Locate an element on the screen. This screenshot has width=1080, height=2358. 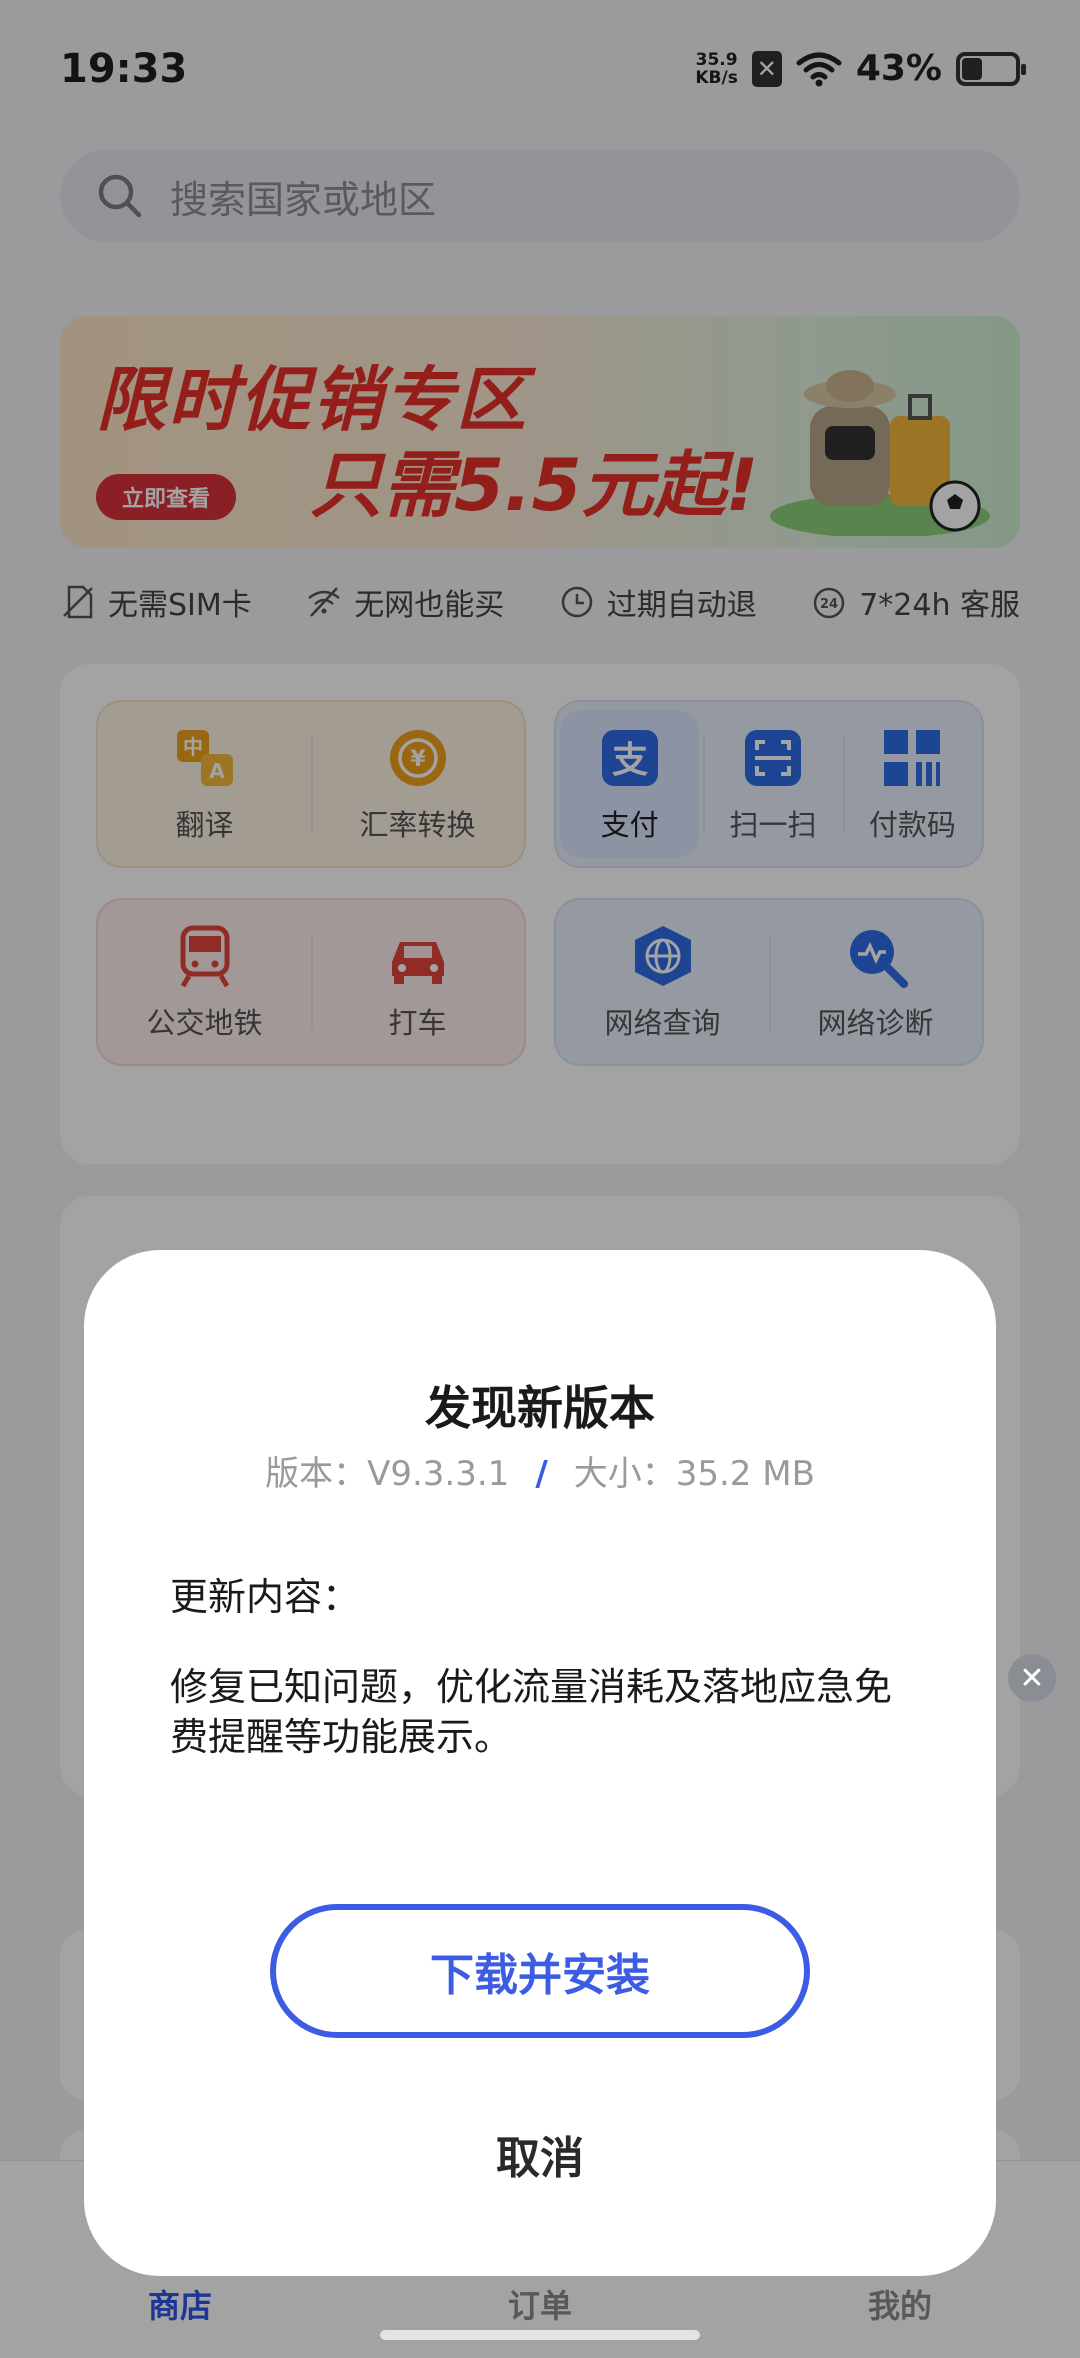
download-install-button: 下载并安装 is located at coordinates (540, 1971).